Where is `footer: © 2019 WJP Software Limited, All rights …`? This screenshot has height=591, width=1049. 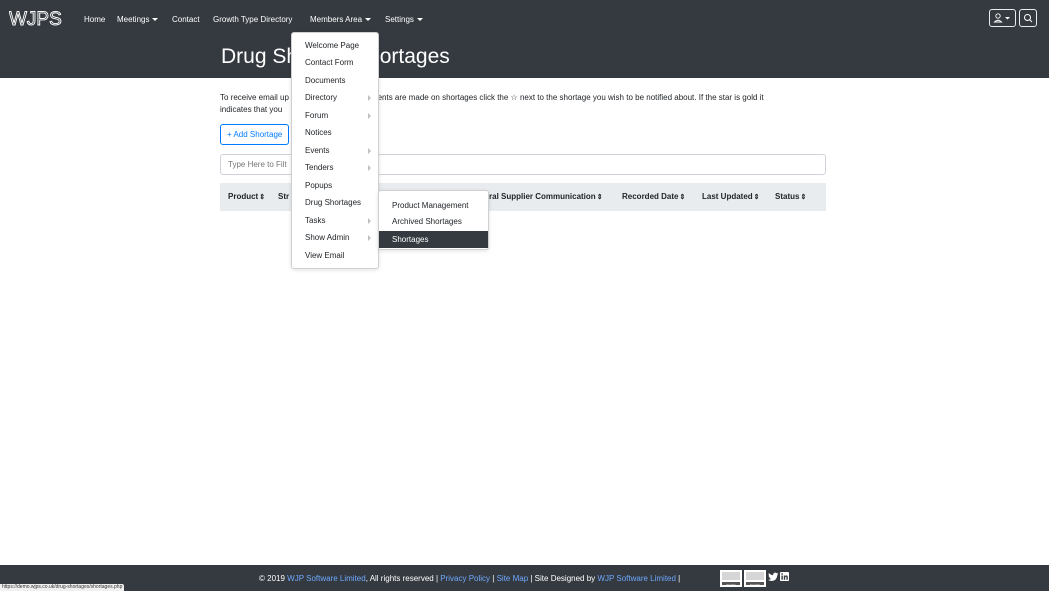
footer: © 2019 WJP Software Limited, All rights … is located at coordinates (524, 578).